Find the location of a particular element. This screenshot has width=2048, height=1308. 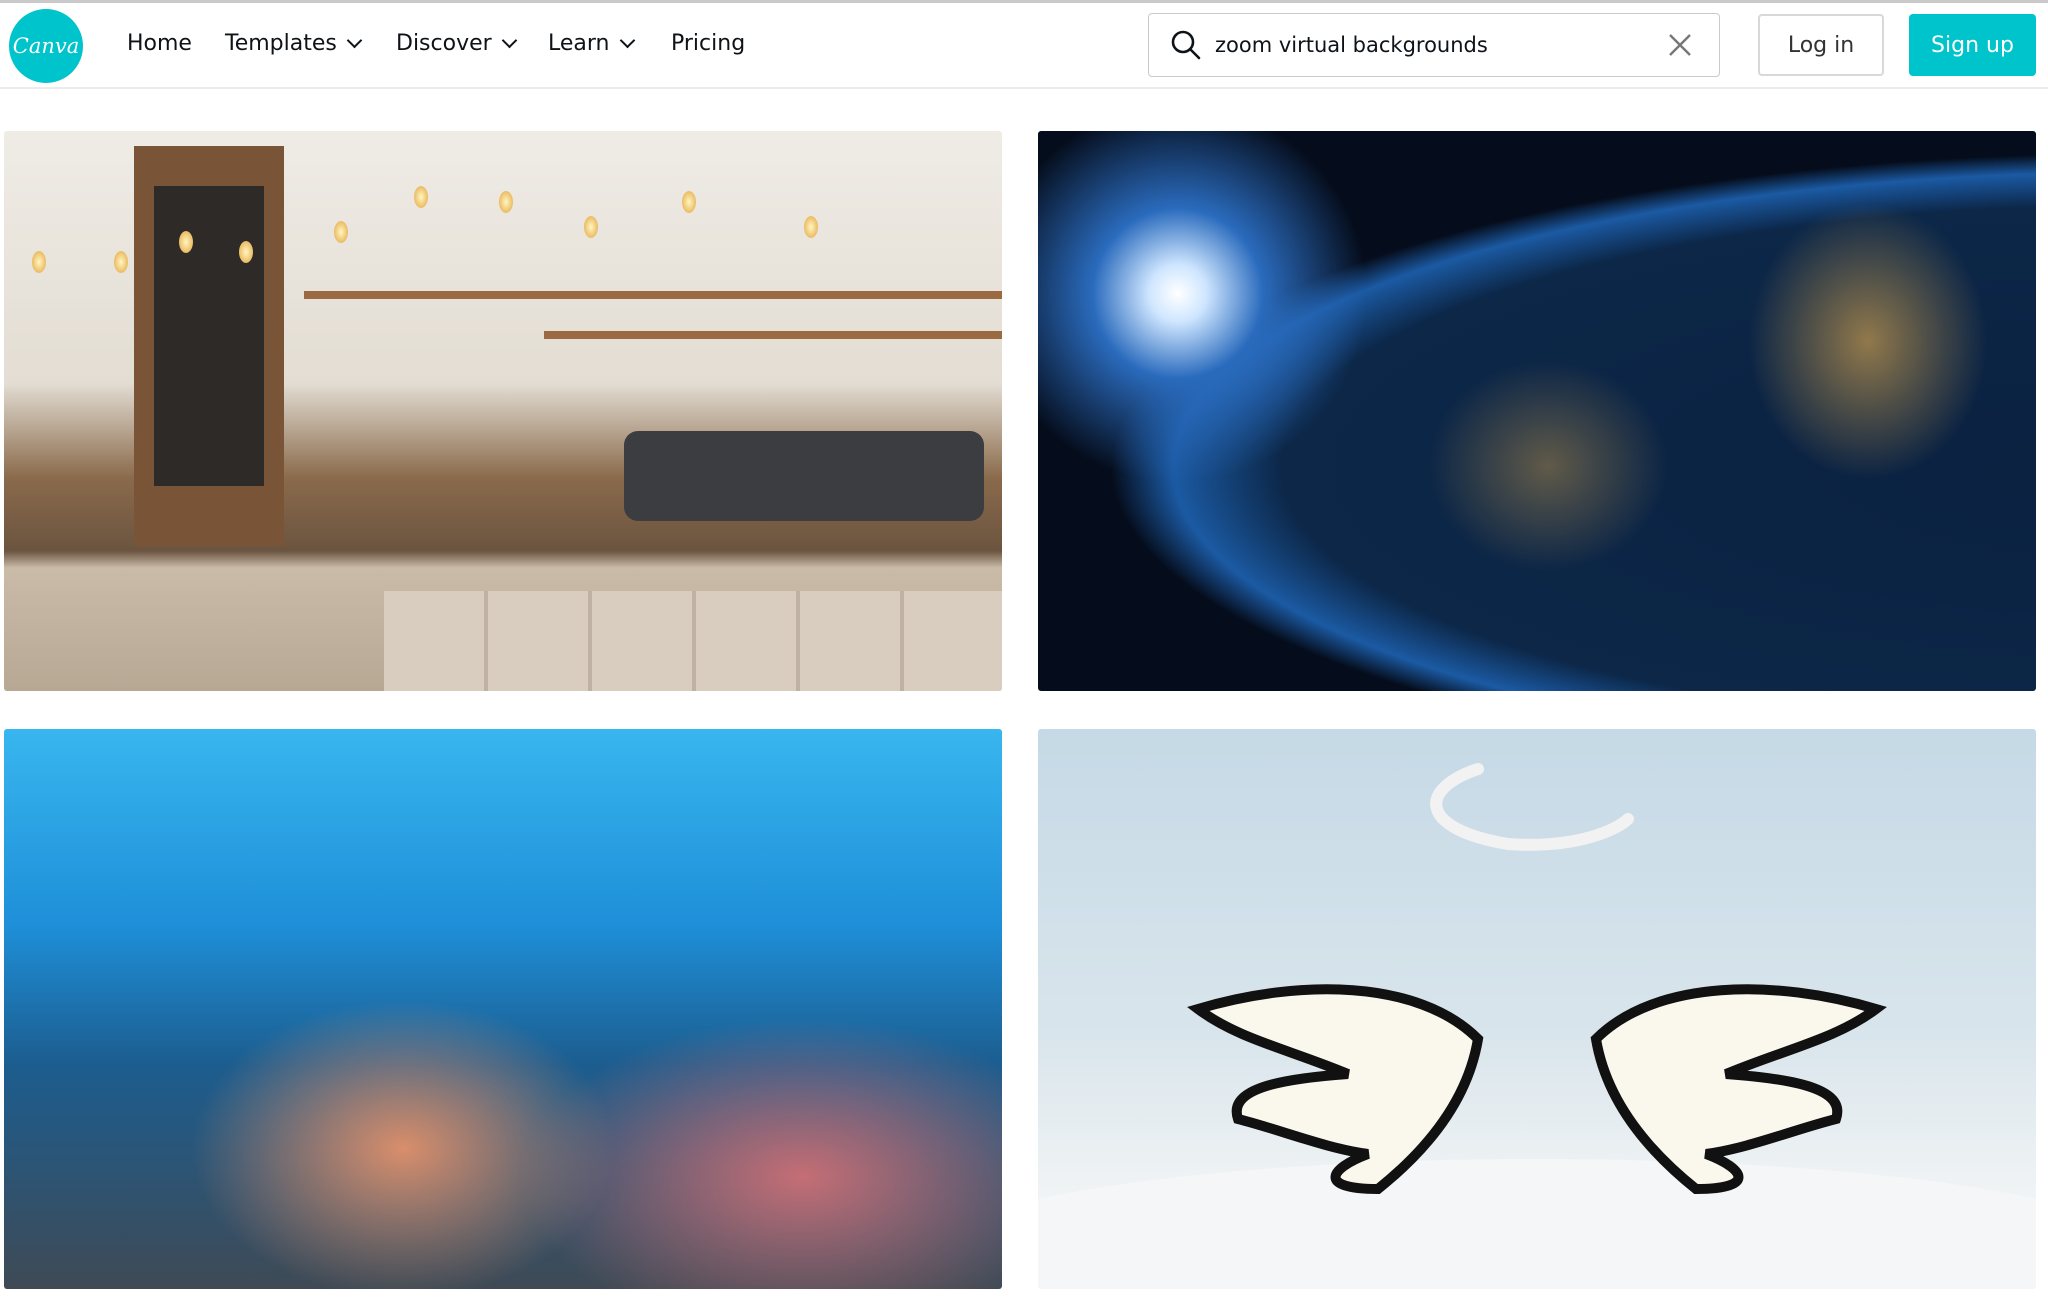

nav-label: Discover is located at coordinates (444, 43).